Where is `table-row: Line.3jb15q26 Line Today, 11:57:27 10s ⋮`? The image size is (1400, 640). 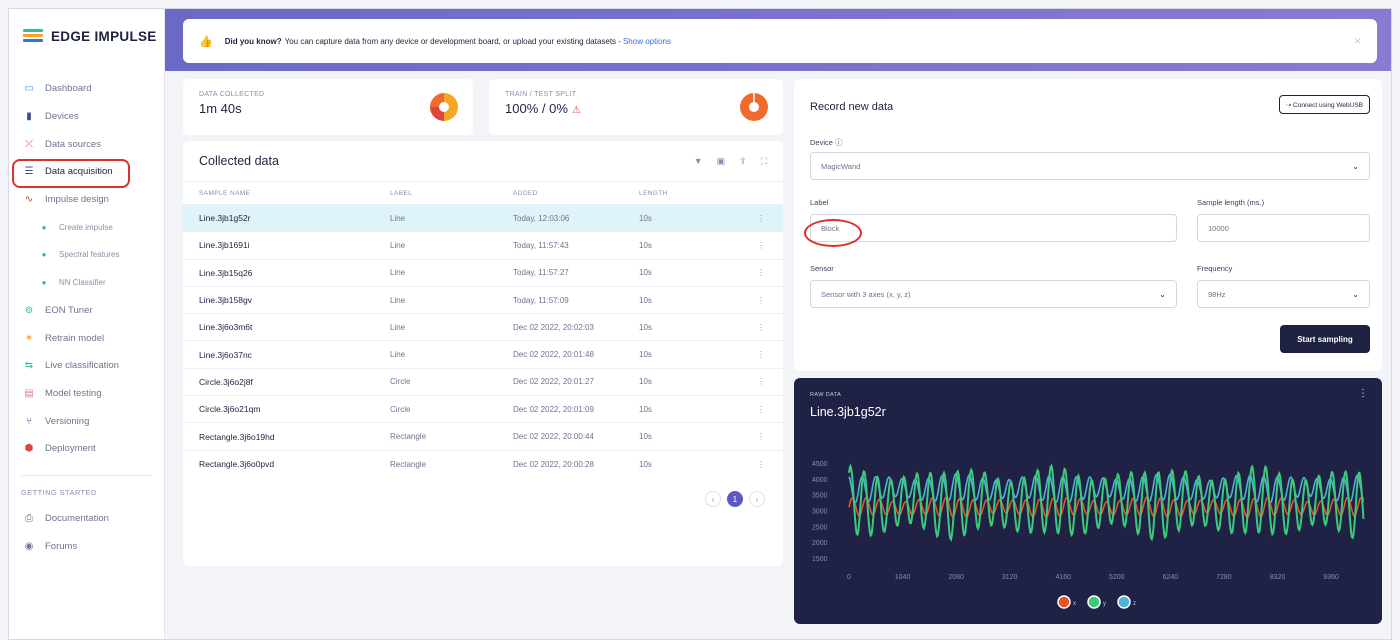
table-row: Line.3jb15q26 Line Today, 11:57:27 10s ⋮ is located at coordinates (483, 272).